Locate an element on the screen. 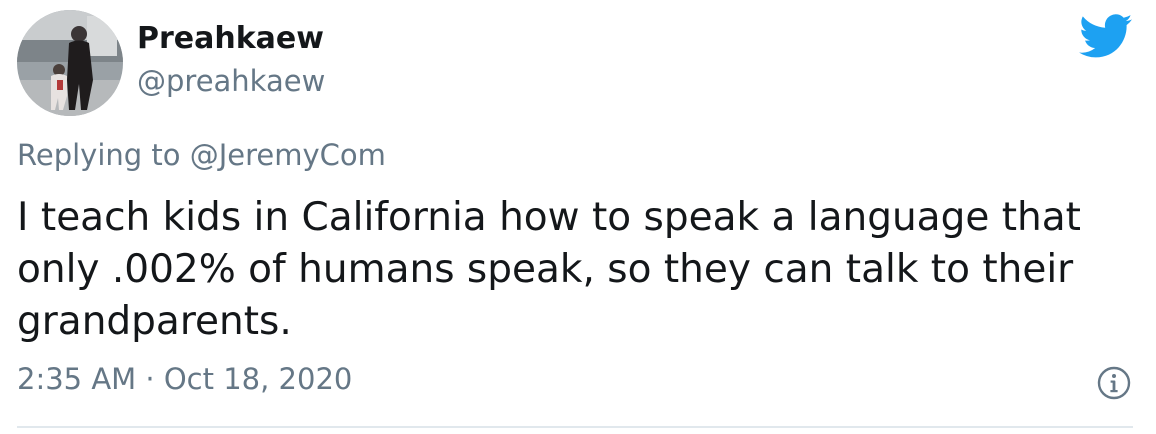 The width and height of the screenshot is (1156, 434). reply-context: Replying to @JeremyCom is located at coordinates (201, 155).